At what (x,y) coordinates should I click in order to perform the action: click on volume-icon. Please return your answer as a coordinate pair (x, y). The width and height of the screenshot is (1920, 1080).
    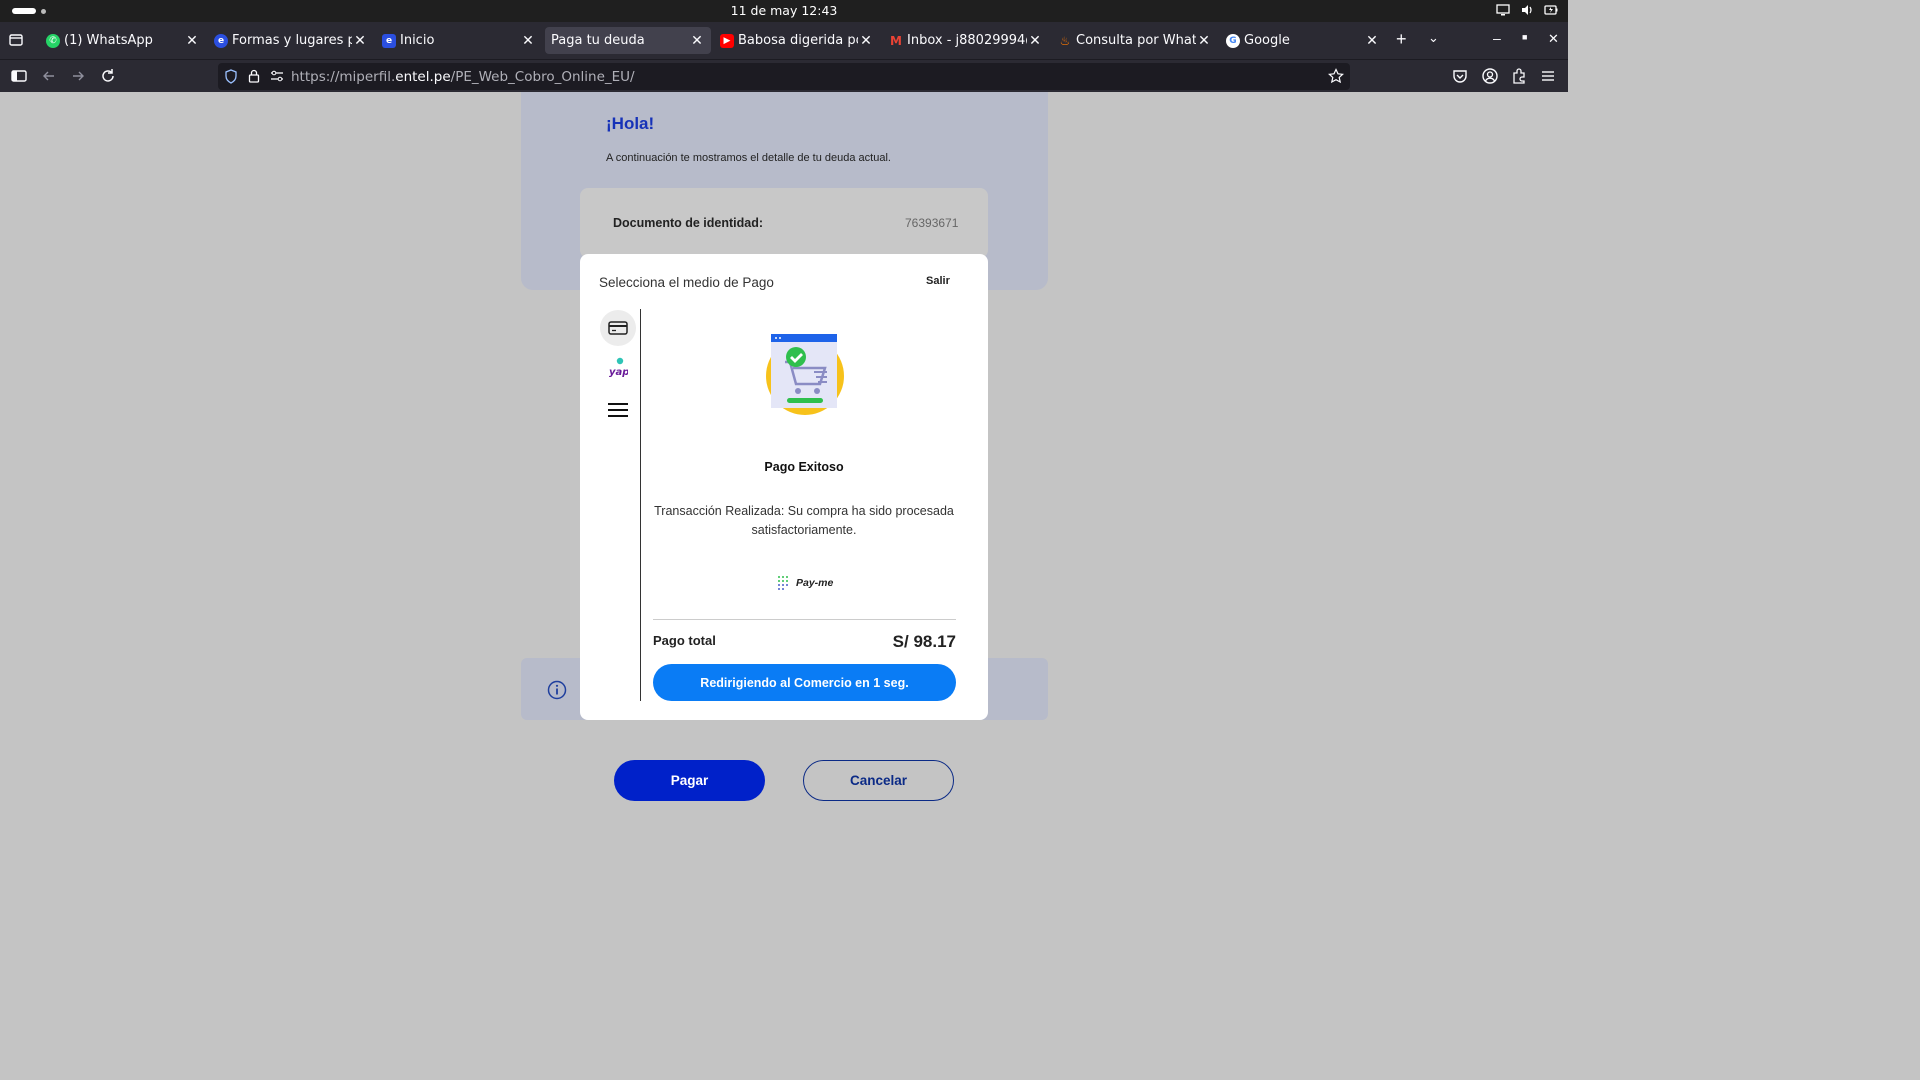
    Looking at the image, I should click on (1527, 10).